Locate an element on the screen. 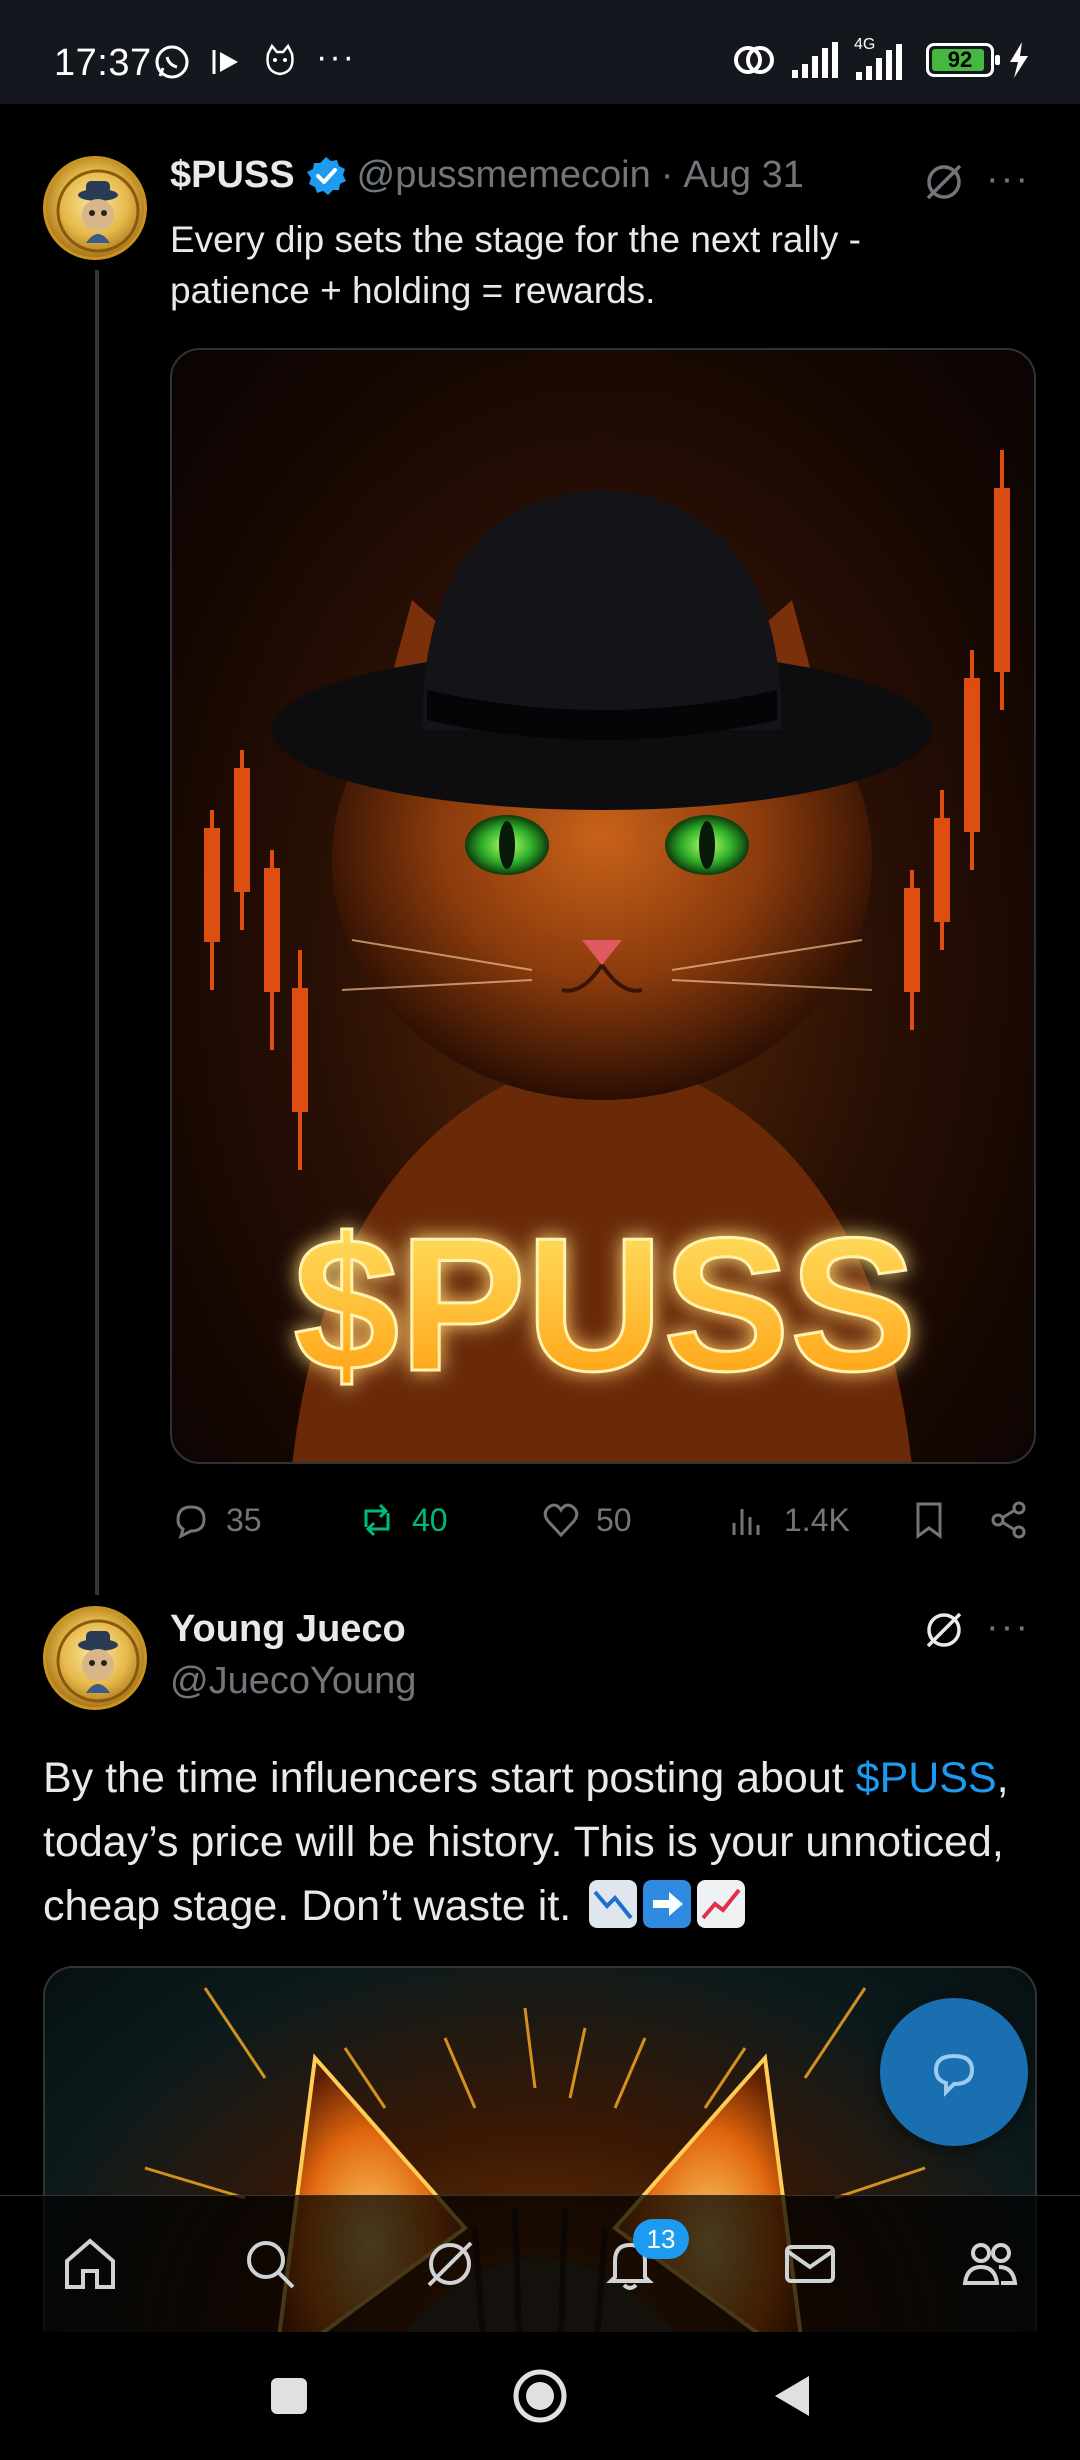 The height and width of the screenshot is (2460, 1080). nav-messages is located at coordinates (810, 2264).